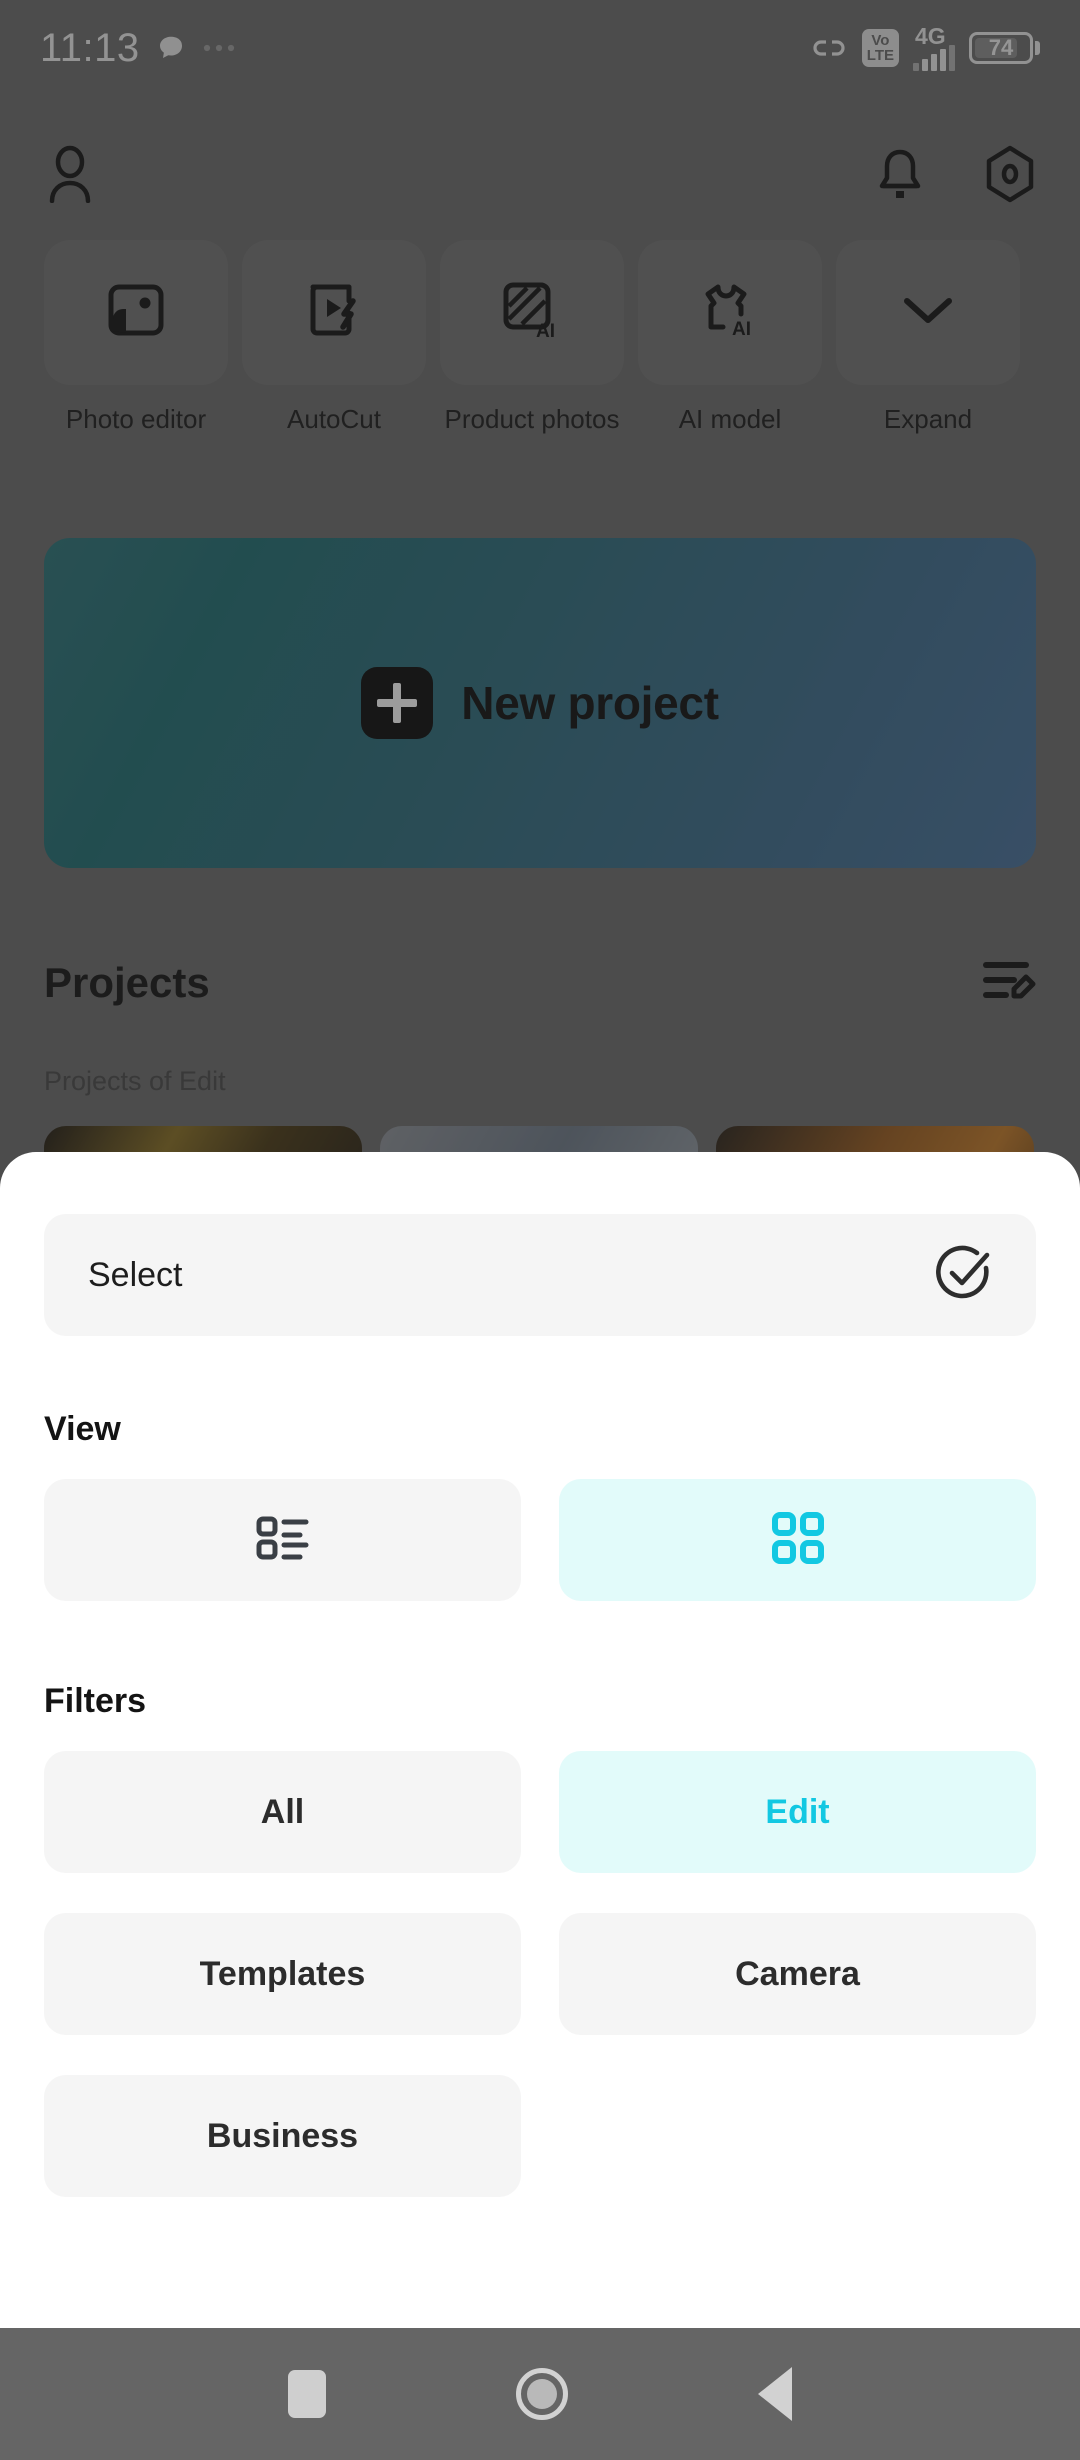  Describe the element at coordinates (540, 1275) in the screenshot. I see `select-row: Select` at that location.